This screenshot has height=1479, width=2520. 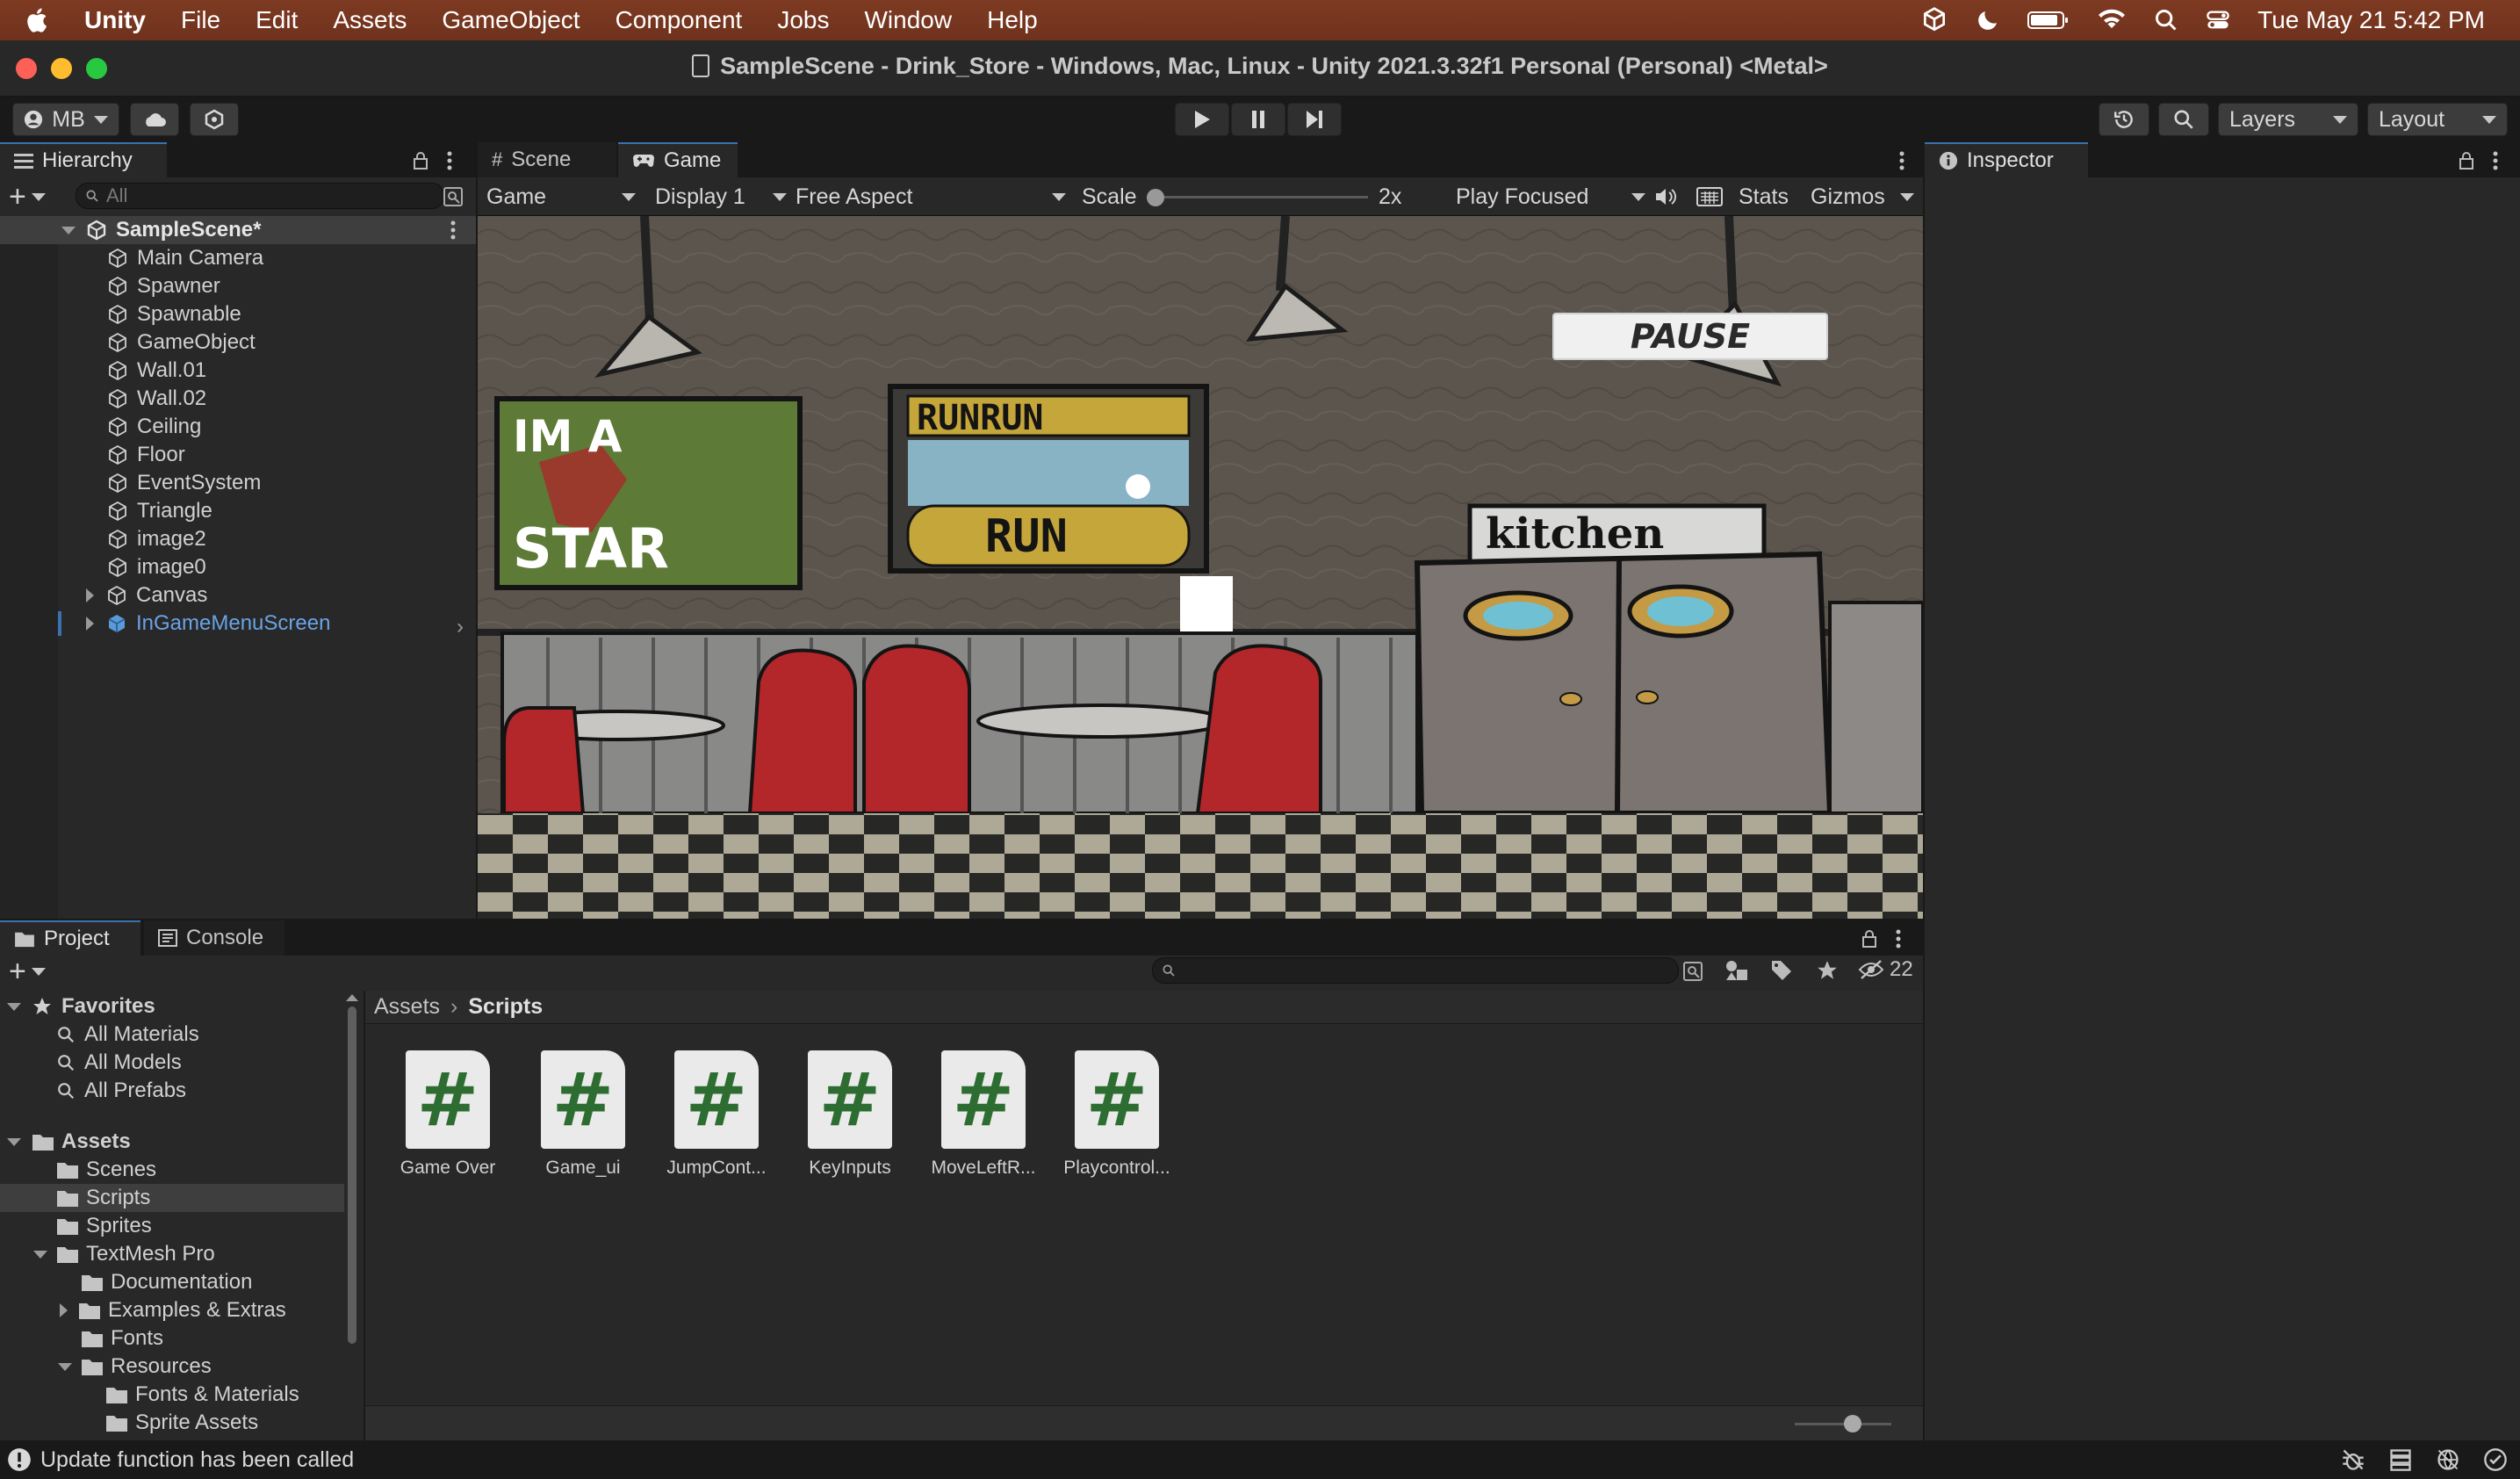 What do you see at coordinates (2400, 1459) in the screenshot?
I see `cache-server-icon` at bounding box center [2400, 1459].